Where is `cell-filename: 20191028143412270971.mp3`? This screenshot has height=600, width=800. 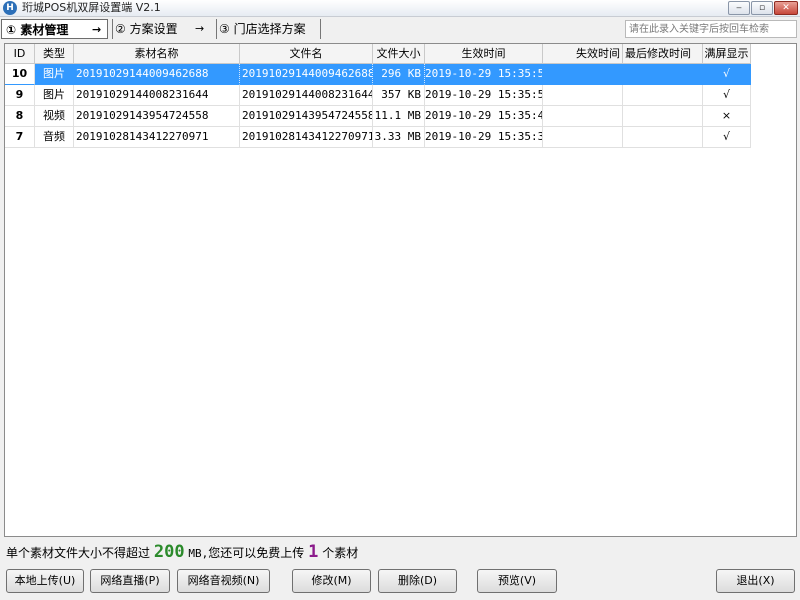
cell-filename: 20191028143412270971.mp3 is located at coordinates (306, 137).